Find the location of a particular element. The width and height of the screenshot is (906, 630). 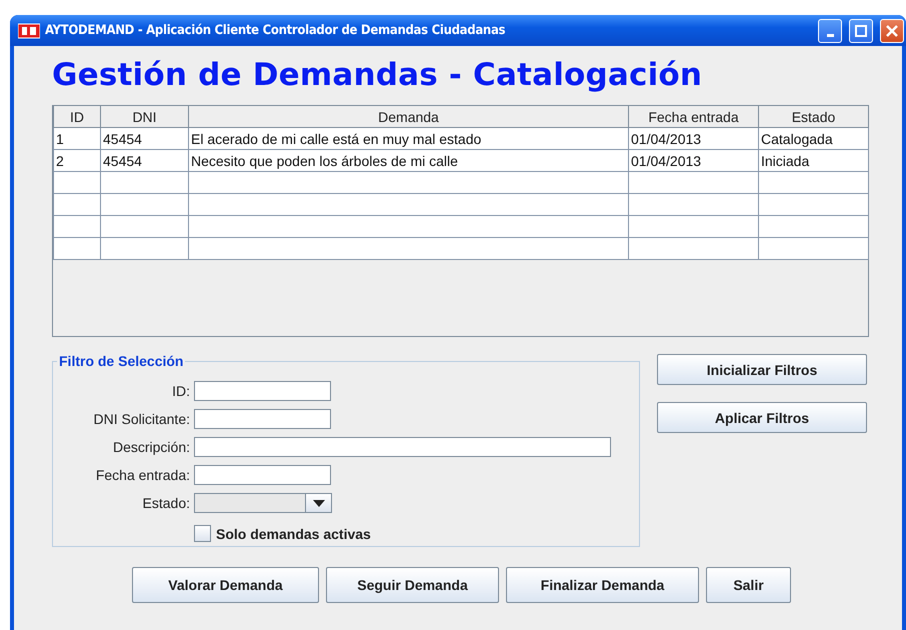

field-label: ID: is located at coordinates (181, 391).